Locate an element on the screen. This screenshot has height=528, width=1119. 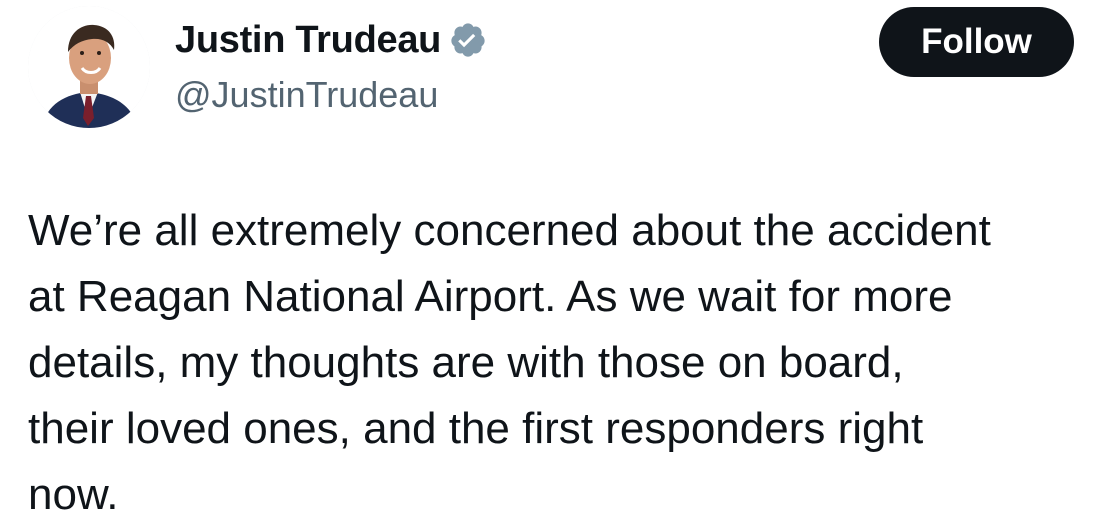
follow-button: Follow is located at coordinates (976, 42).